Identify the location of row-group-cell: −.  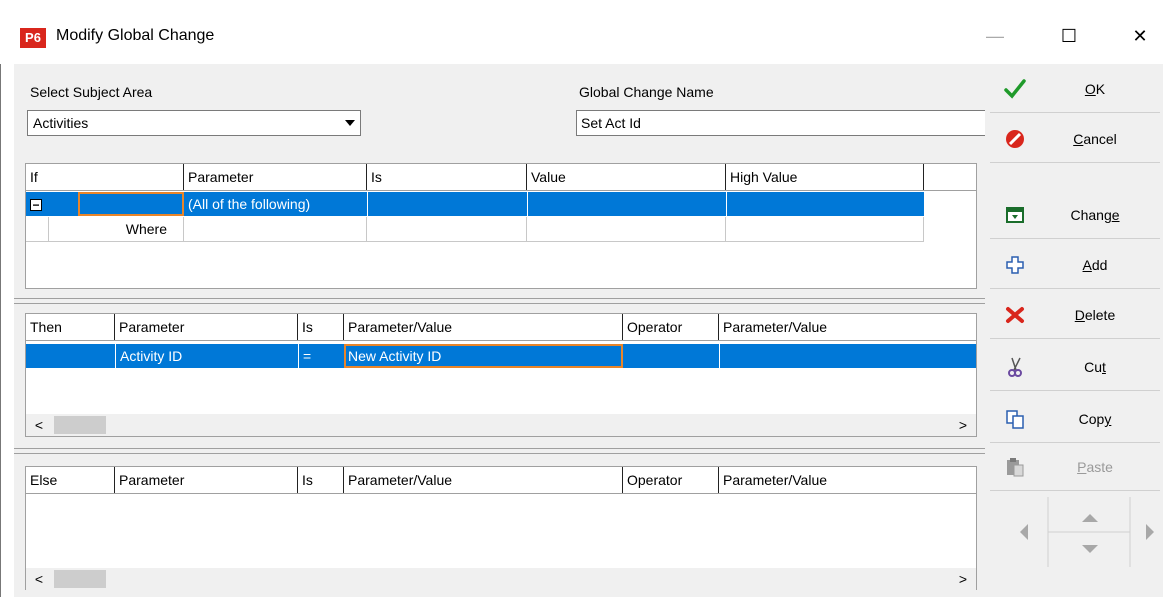
(52, 204).